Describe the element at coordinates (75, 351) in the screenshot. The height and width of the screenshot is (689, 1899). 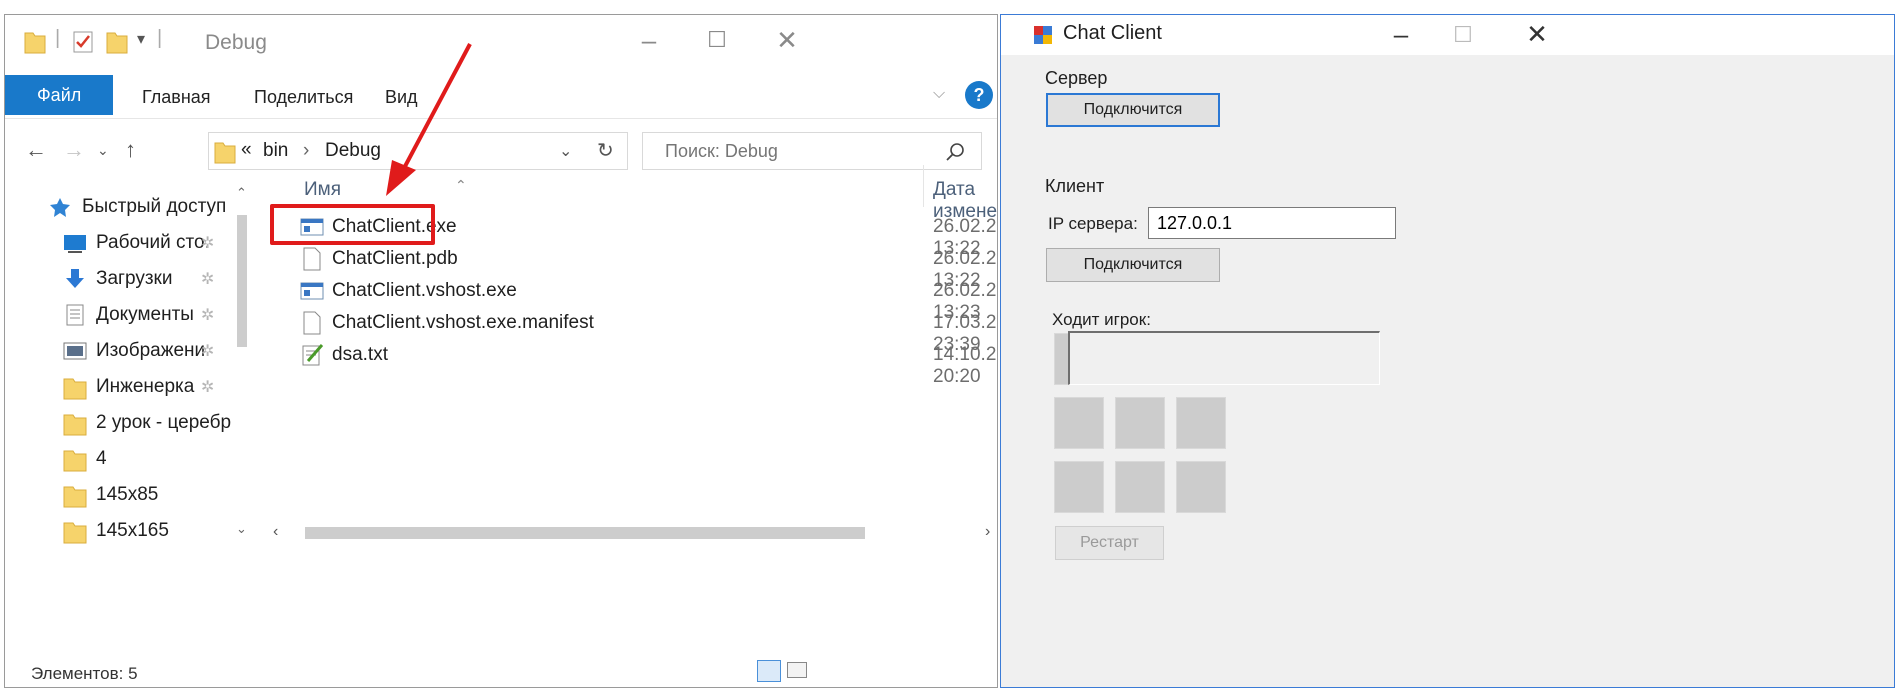
I see `pictures-icon` at that location.